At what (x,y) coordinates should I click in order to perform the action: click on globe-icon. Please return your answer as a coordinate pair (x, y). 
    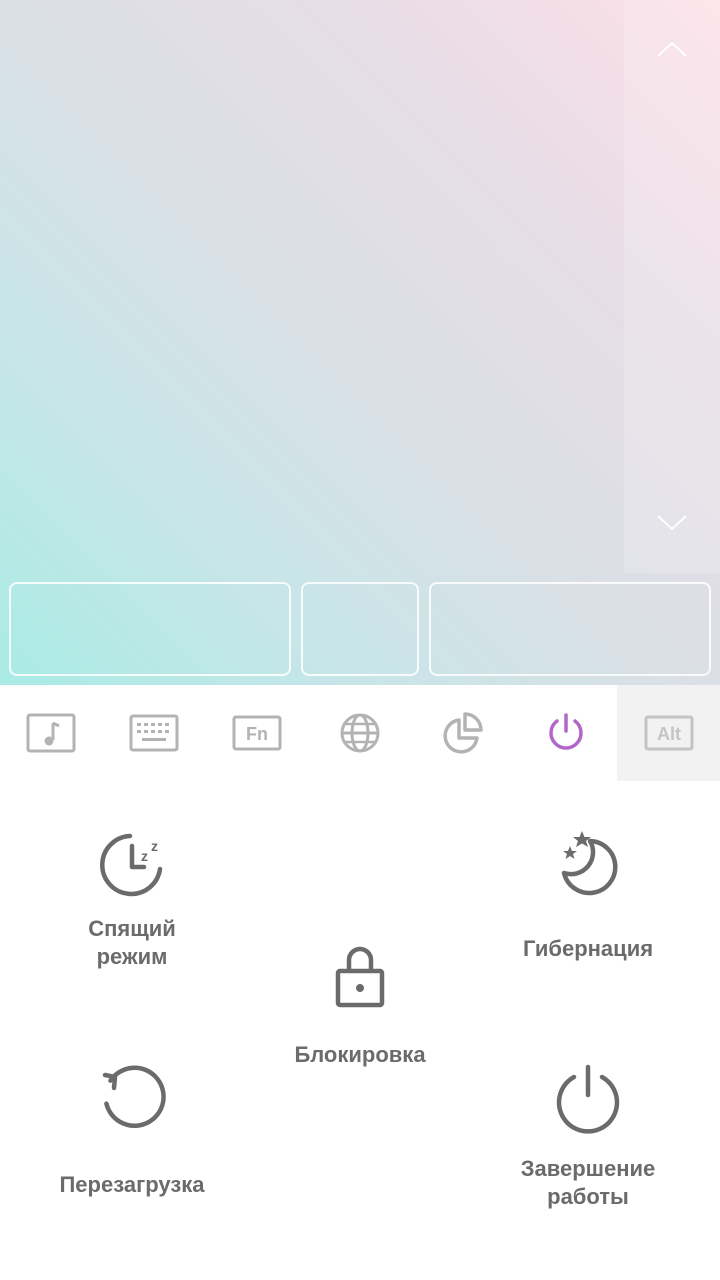
    Looking at the image, I should click on (360, 733).